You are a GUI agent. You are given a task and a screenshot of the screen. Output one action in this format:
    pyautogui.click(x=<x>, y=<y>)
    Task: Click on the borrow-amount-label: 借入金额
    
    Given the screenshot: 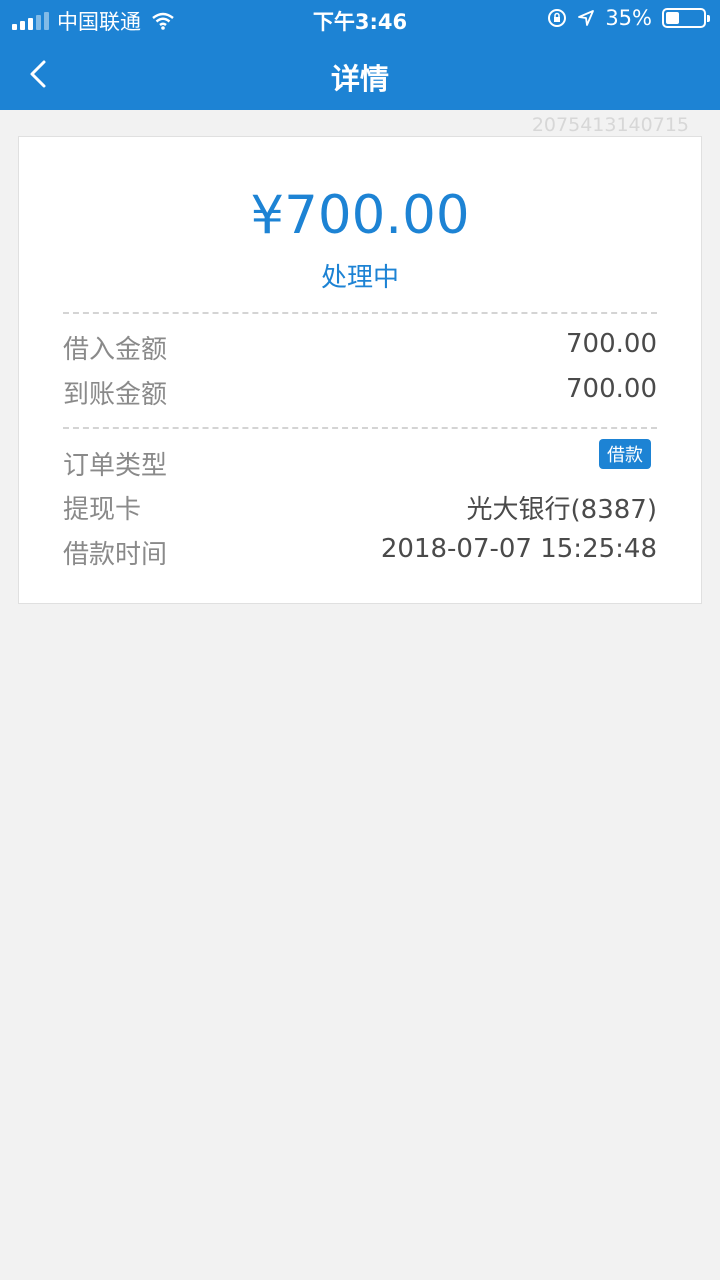 What is the action you would take?
    pyautogui.click(x=115, y=350)
    